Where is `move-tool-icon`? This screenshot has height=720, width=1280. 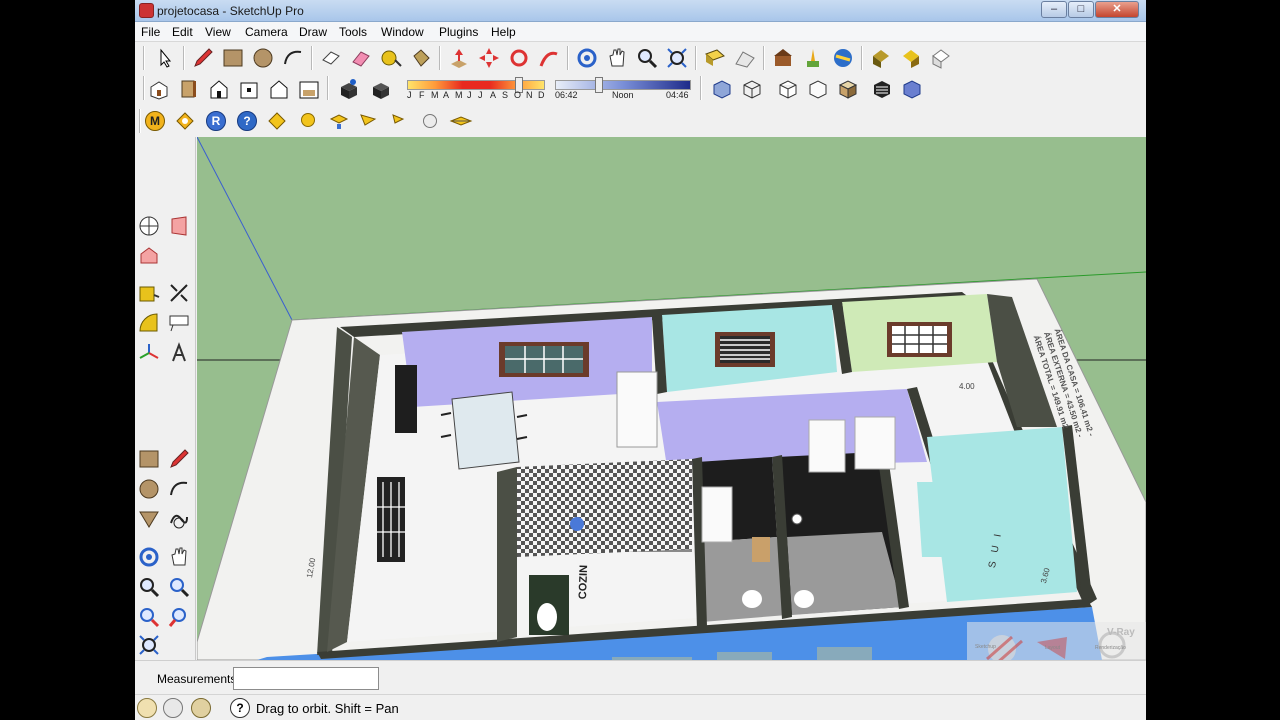
move-tool-icon is located at coordinates (489, 58).